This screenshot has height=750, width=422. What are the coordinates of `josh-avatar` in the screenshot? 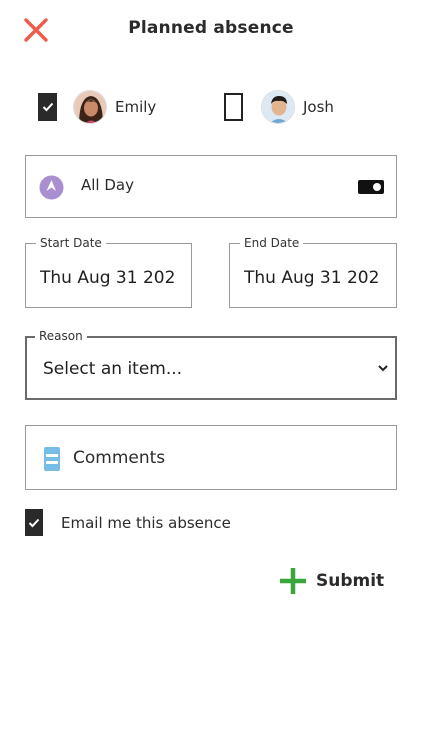 It's located at (278, 107).